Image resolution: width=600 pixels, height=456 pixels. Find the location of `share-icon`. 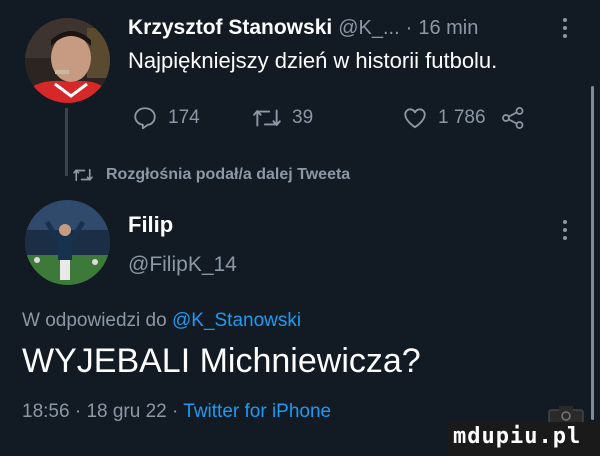

share-icon is located at coordinates (513, 118).